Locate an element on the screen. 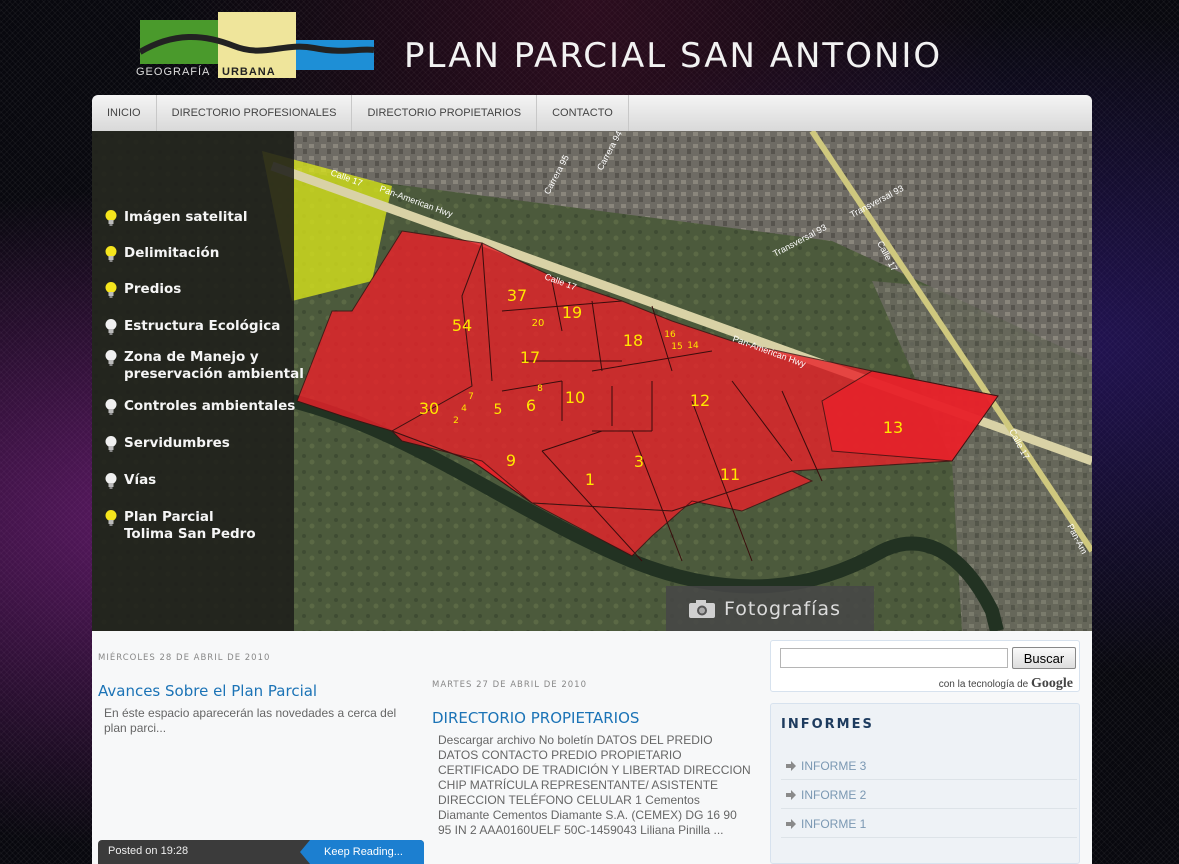 This screenshot has width=1179, height=864. parcel-number: 54 is located at coordinates (462, 325).